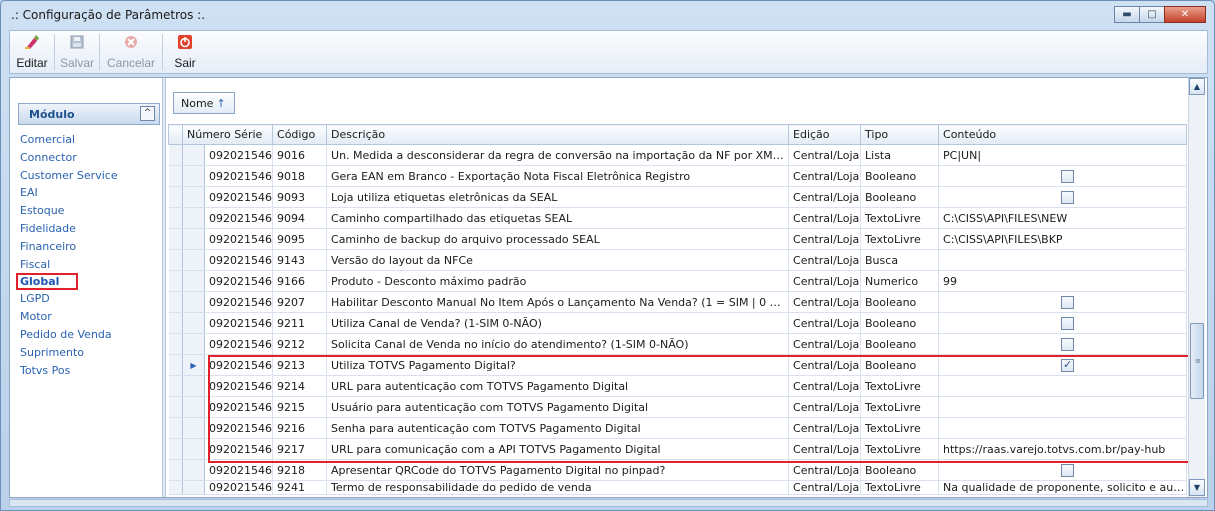  Describe the element at coordinates (1063, 239) in the screenshot. I see `cell-conteudo: C:\CISS\API\FILES\BKP` at that location.